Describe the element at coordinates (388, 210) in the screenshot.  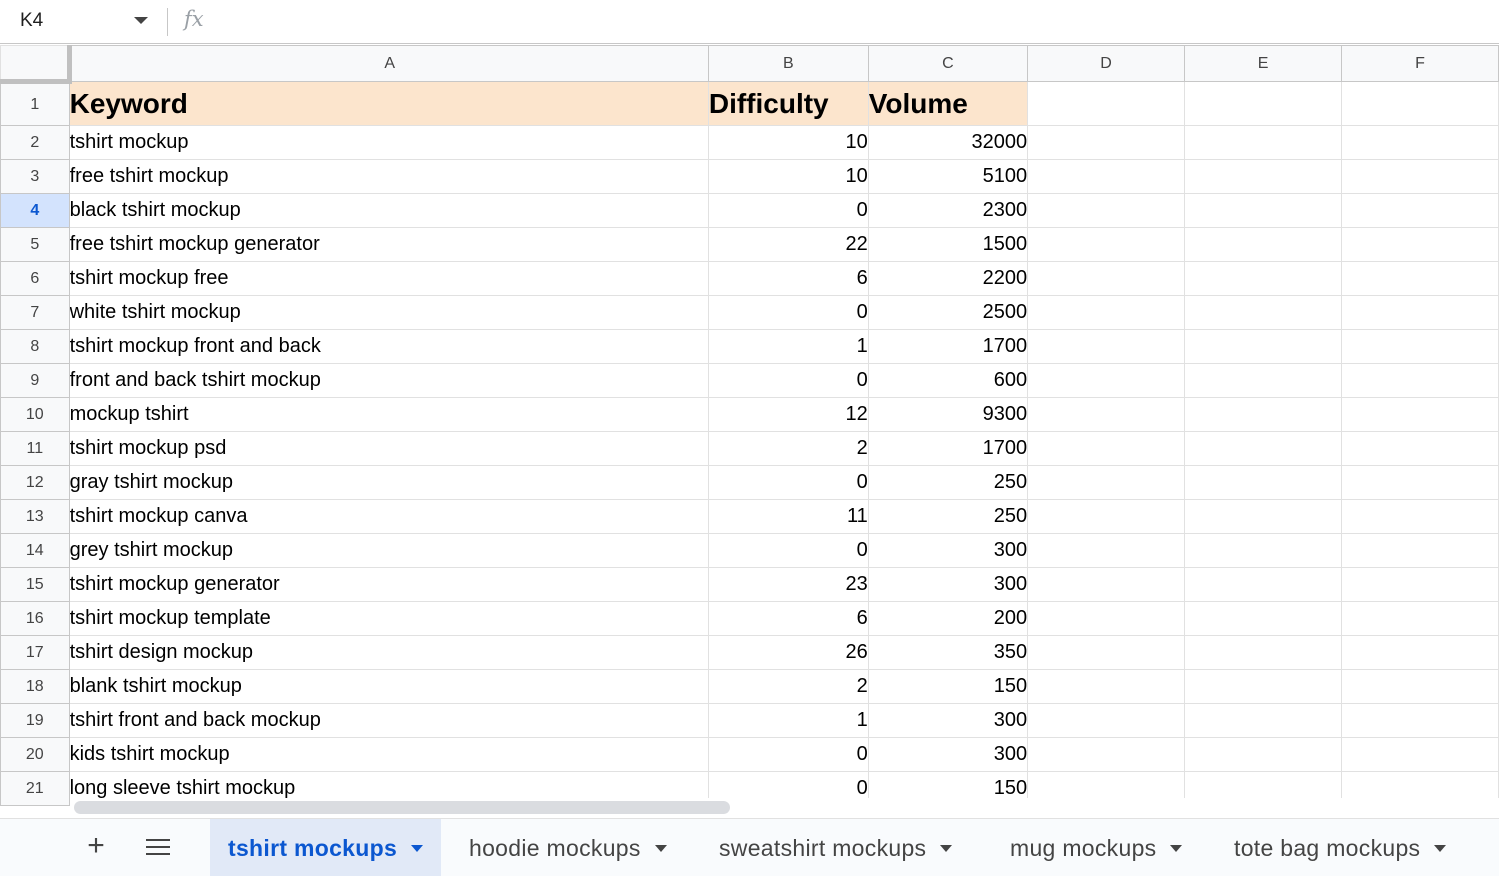
I see `keyword-cell: black tshirt mockup` at that location.